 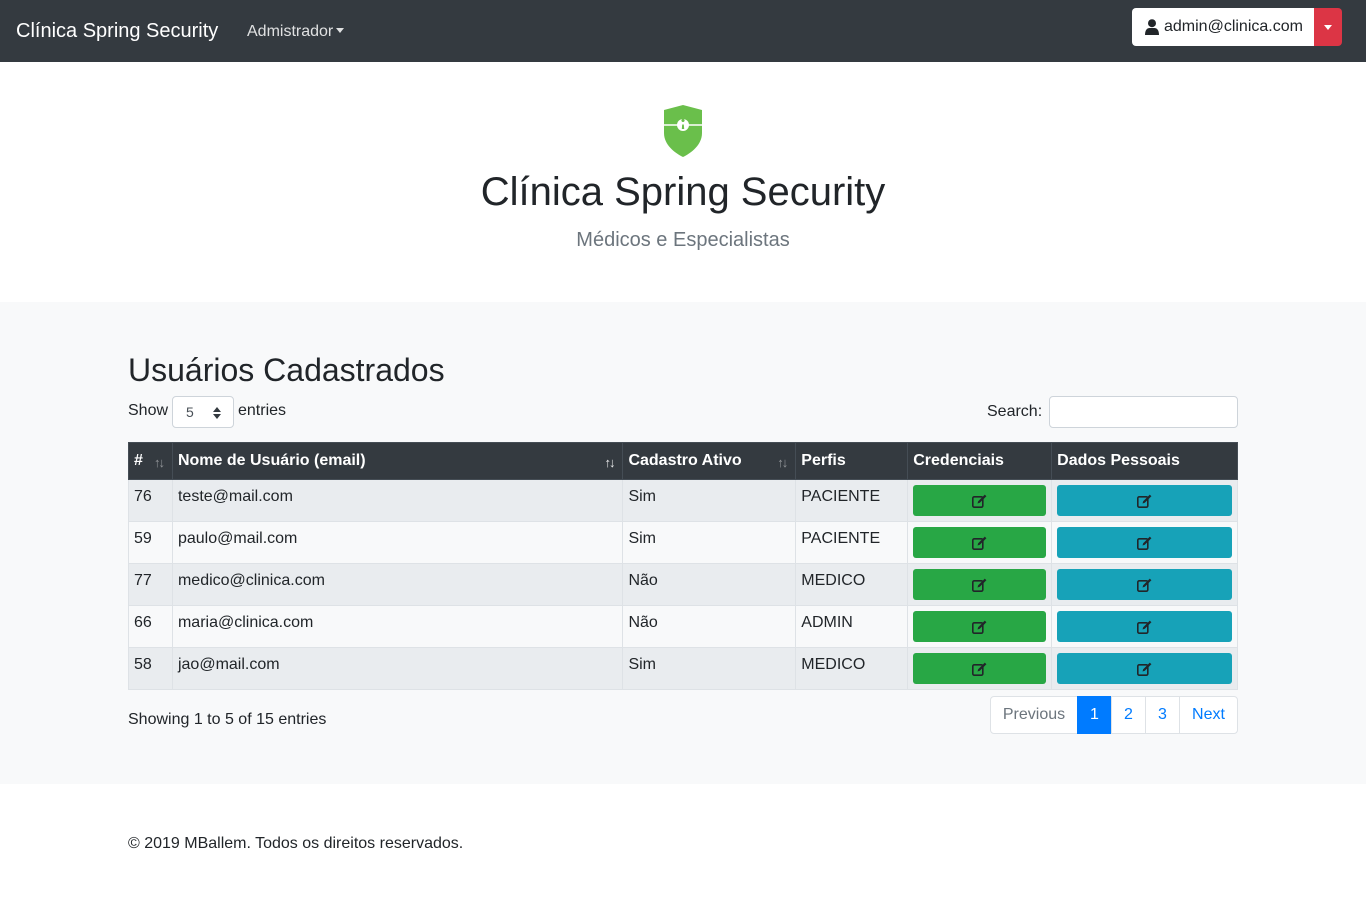 I want to click on cell-email: maria@clinica.com, so click(x=397, y=626).